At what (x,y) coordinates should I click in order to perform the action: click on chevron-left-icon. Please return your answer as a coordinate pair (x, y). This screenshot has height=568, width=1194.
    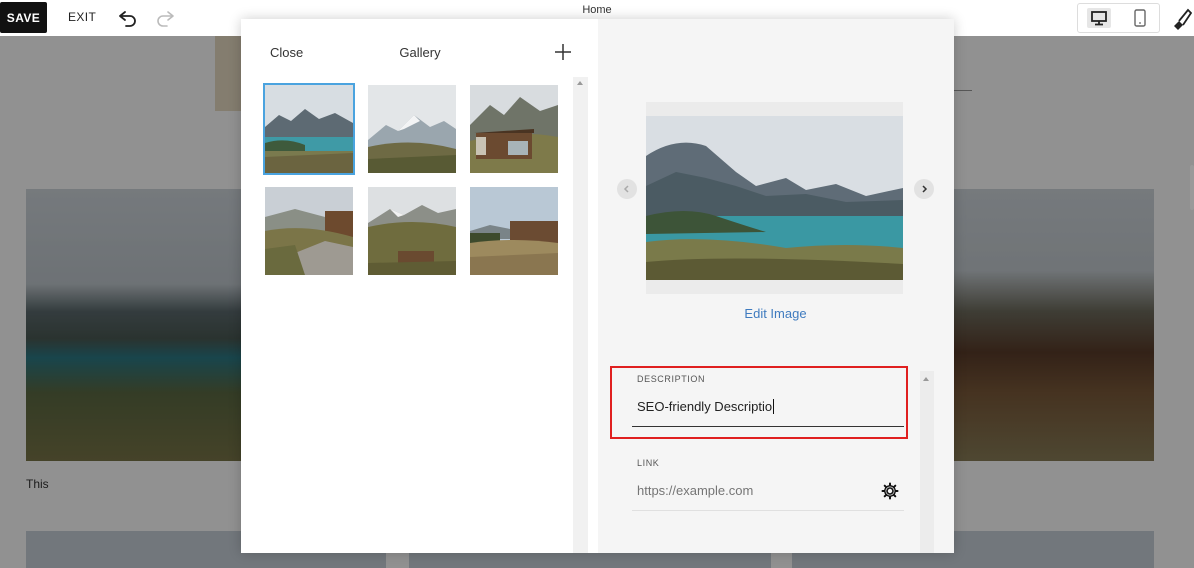
    Looking at the image, I should click on (626, 189).